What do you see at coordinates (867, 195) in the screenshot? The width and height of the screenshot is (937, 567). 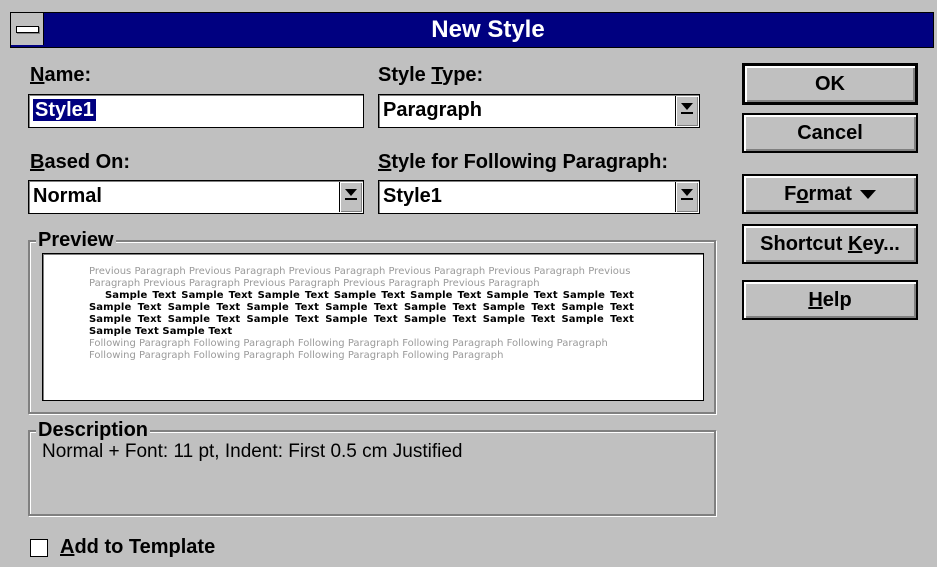 I see `triangle-down-icon` at bounding box center [867, 195].